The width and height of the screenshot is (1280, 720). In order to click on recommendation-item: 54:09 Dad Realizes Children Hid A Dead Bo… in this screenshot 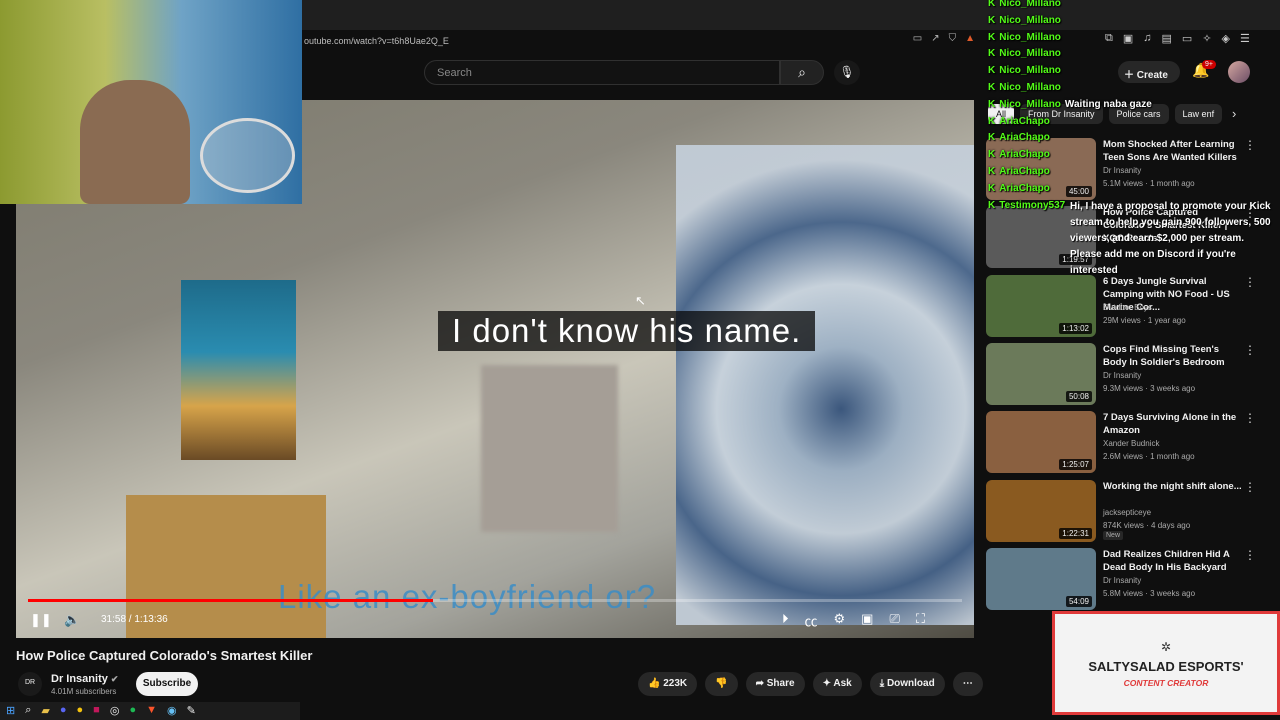, I will do `click(1122, 579)`.